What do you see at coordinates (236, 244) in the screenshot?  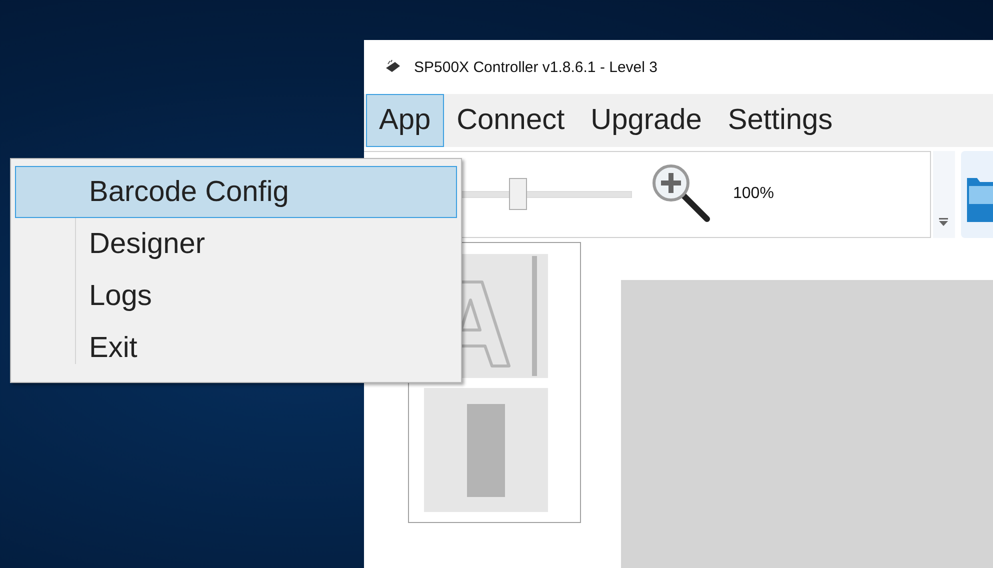 I see `dropdown-item: Designer` at bounding box center [236, 244].